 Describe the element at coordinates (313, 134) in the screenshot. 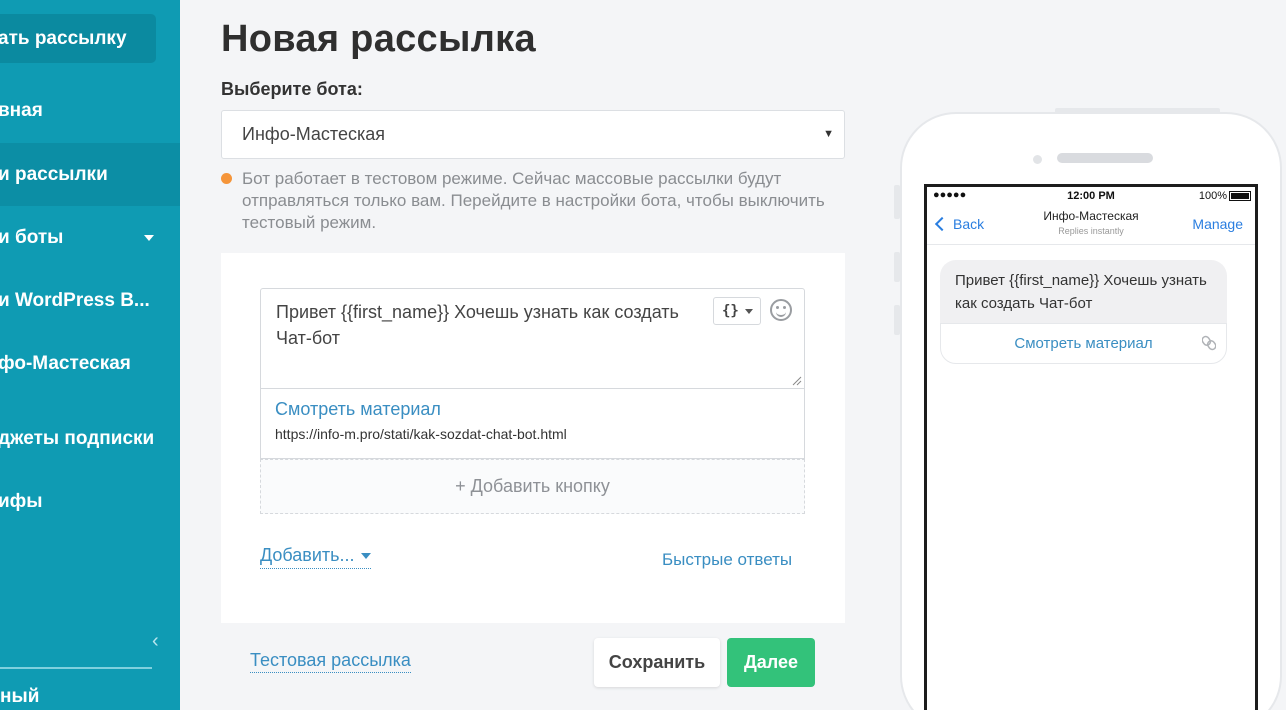

I see `bot-select-value: Инфо-Мастеская` at that location.